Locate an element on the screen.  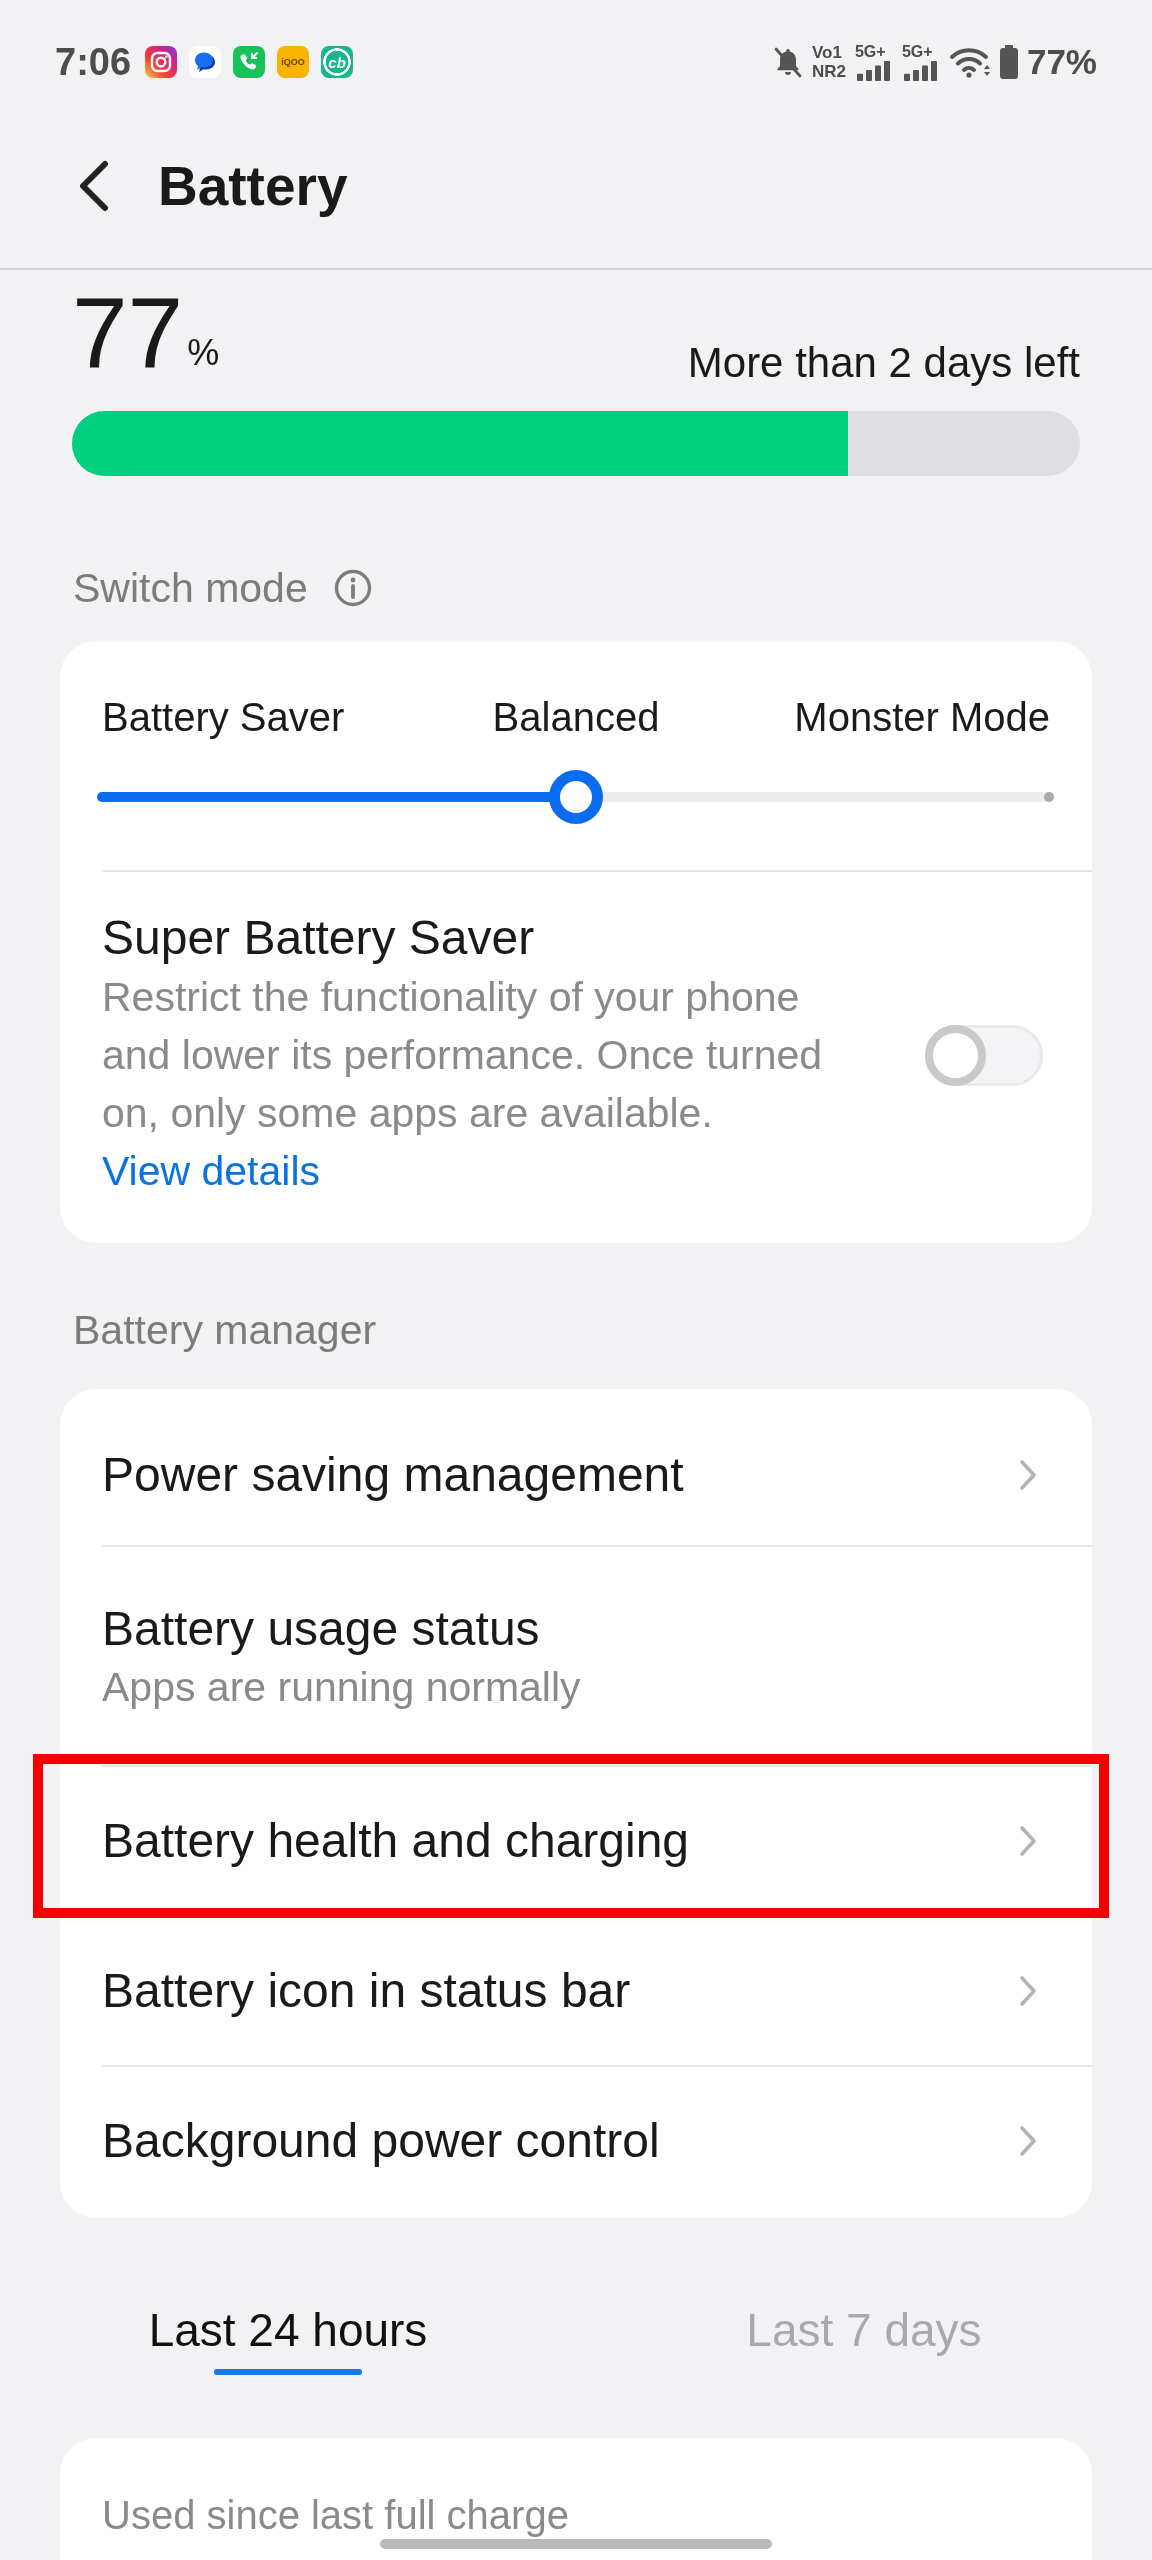
settings-item: Power saving management is located at coordinates (597, 1467).